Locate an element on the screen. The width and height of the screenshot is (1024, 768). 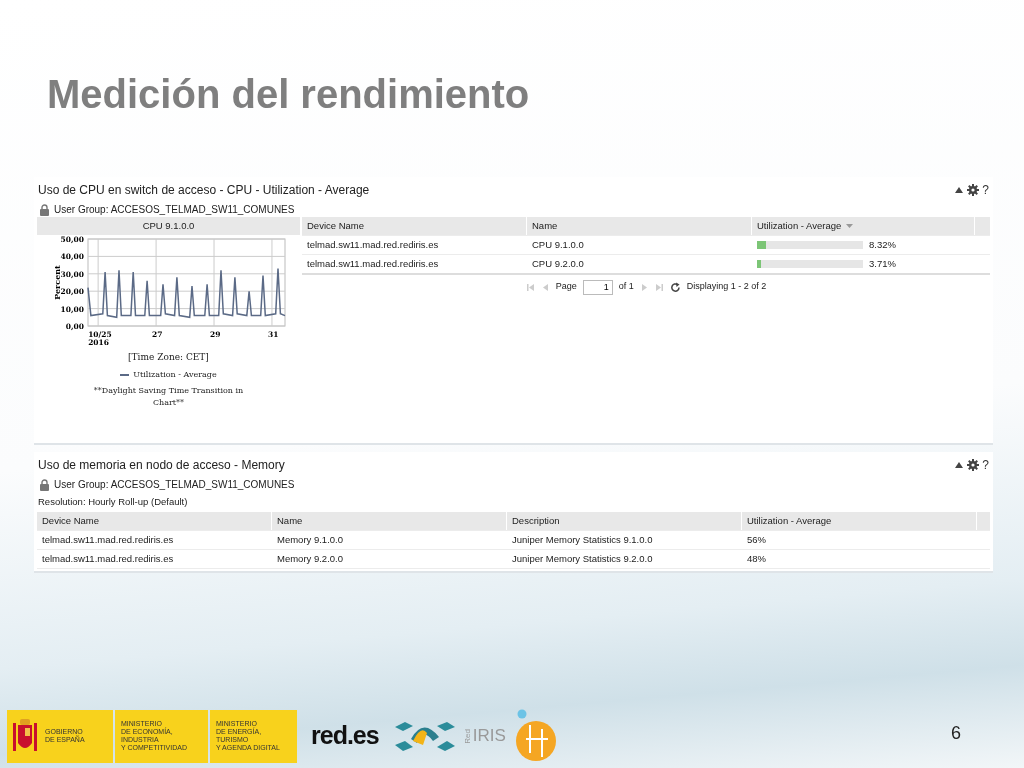
utilization-value: 8.32% is located at coordinates (882, 244).